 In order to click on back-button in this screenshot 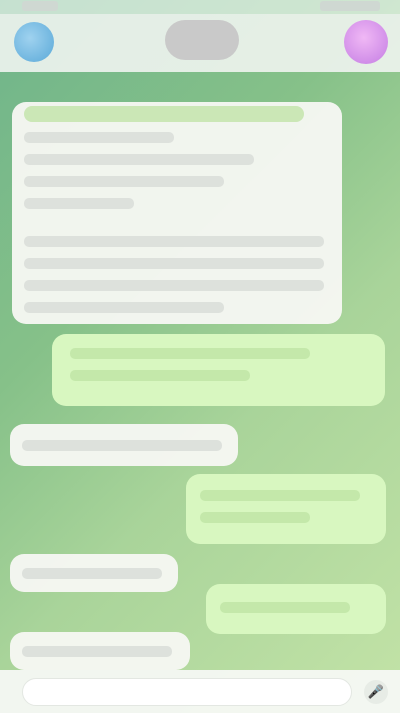, I will do `click(34, 42)`.